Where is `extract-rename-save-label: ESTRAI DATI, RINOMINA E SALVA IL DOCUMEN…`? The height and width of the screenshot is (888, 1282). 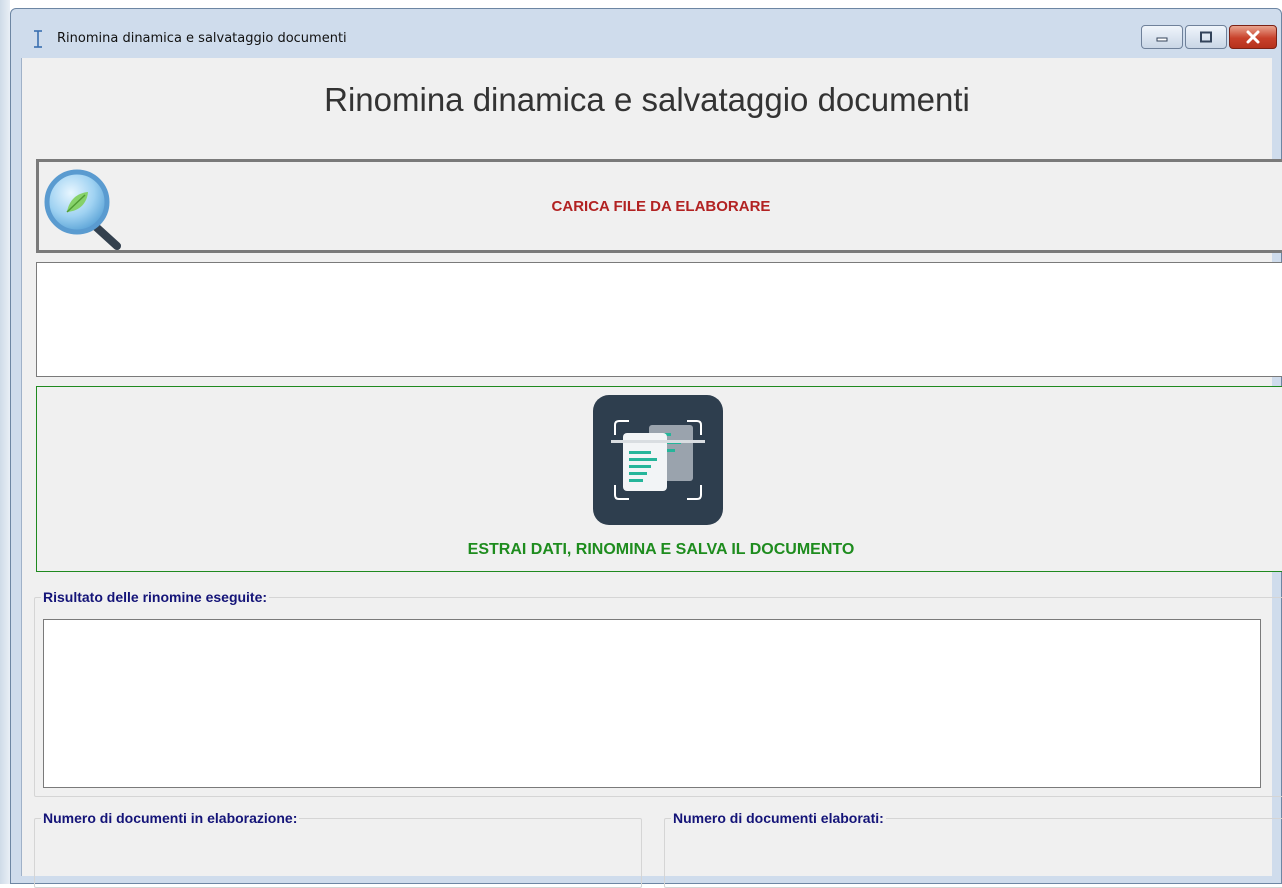 extract-rename-save-label: ESTRAI DATI, RINOMINA E SALVA IL DOCUMEN… is located at coordinates (661, 549).